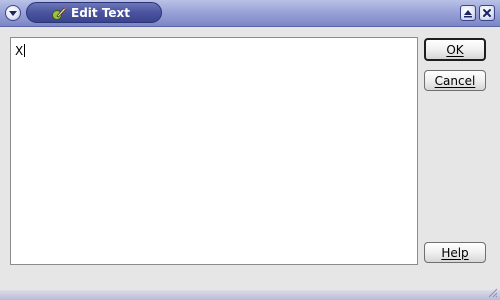 This screenshot has height=300, width=500. I want to click on window-bottom-border, so click(250, 295).